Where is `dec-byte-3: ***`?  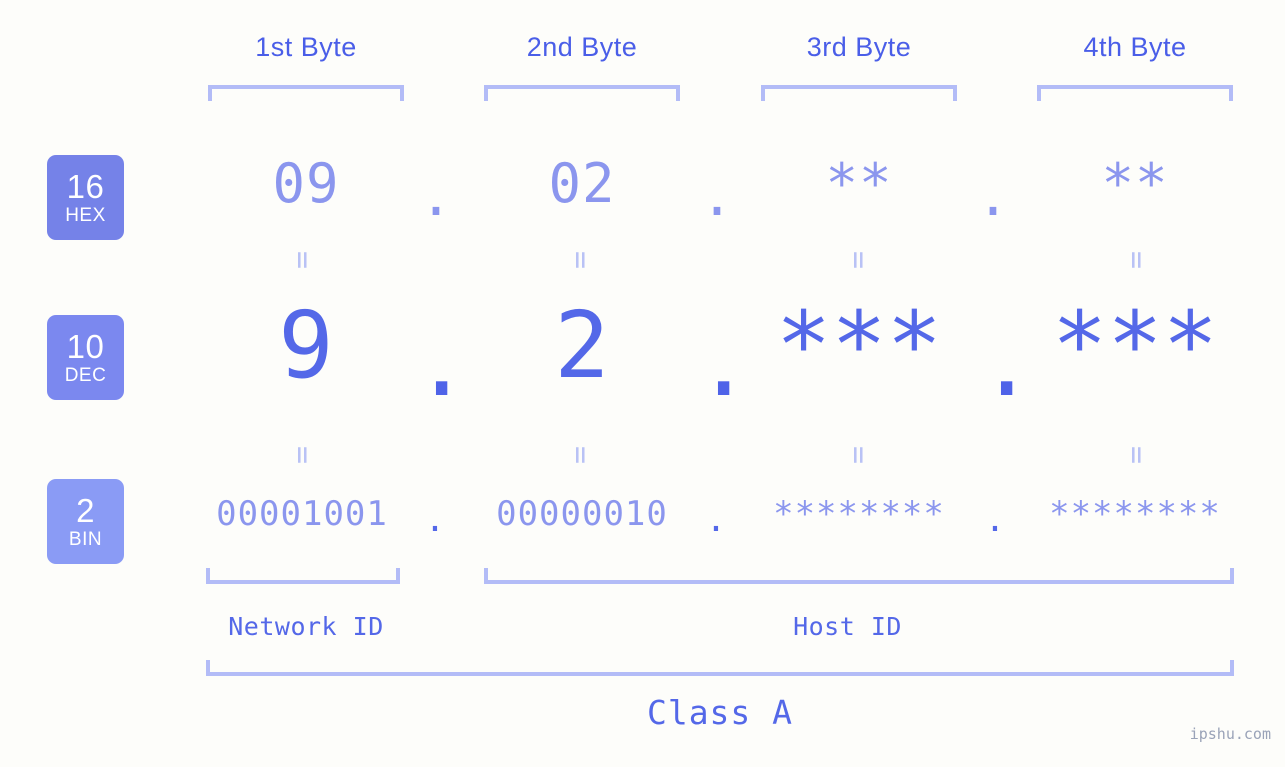 dec-byte-3: *** is located at coordinates (859, 345).